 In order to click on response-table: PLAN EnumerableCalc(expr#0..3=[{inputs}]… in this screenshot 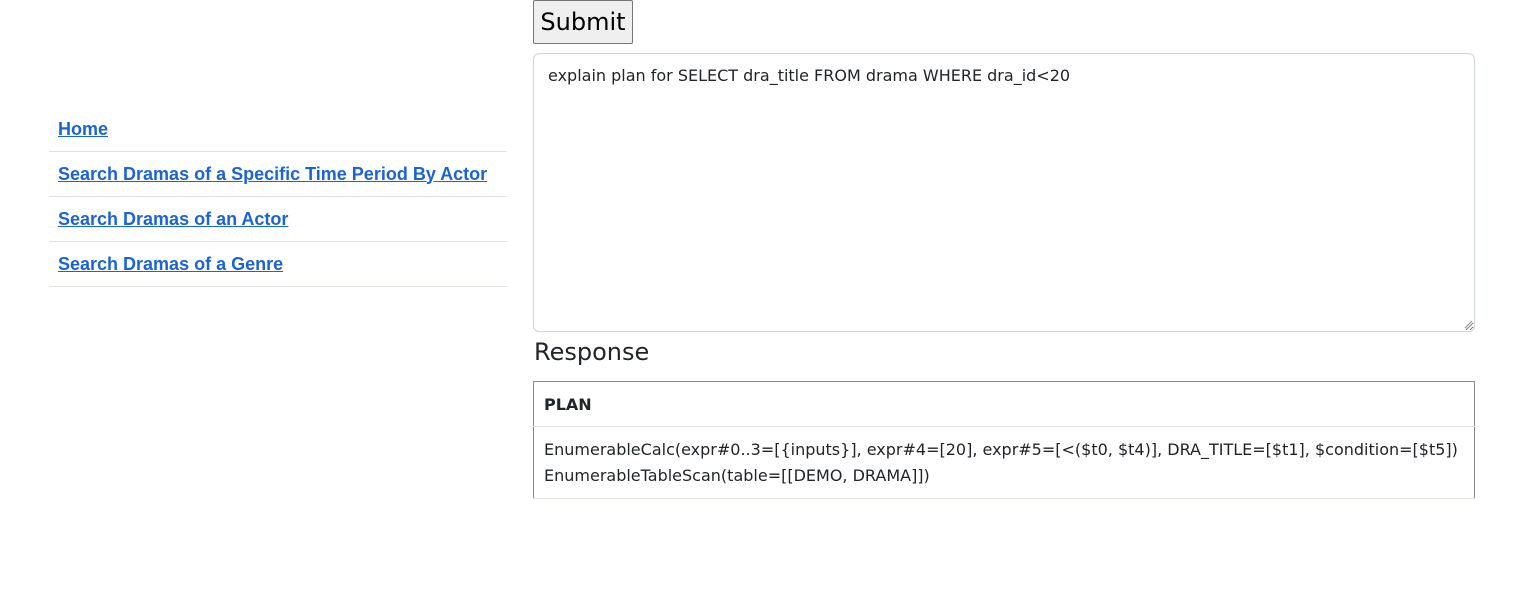, I will do `click(1004, 440)`.